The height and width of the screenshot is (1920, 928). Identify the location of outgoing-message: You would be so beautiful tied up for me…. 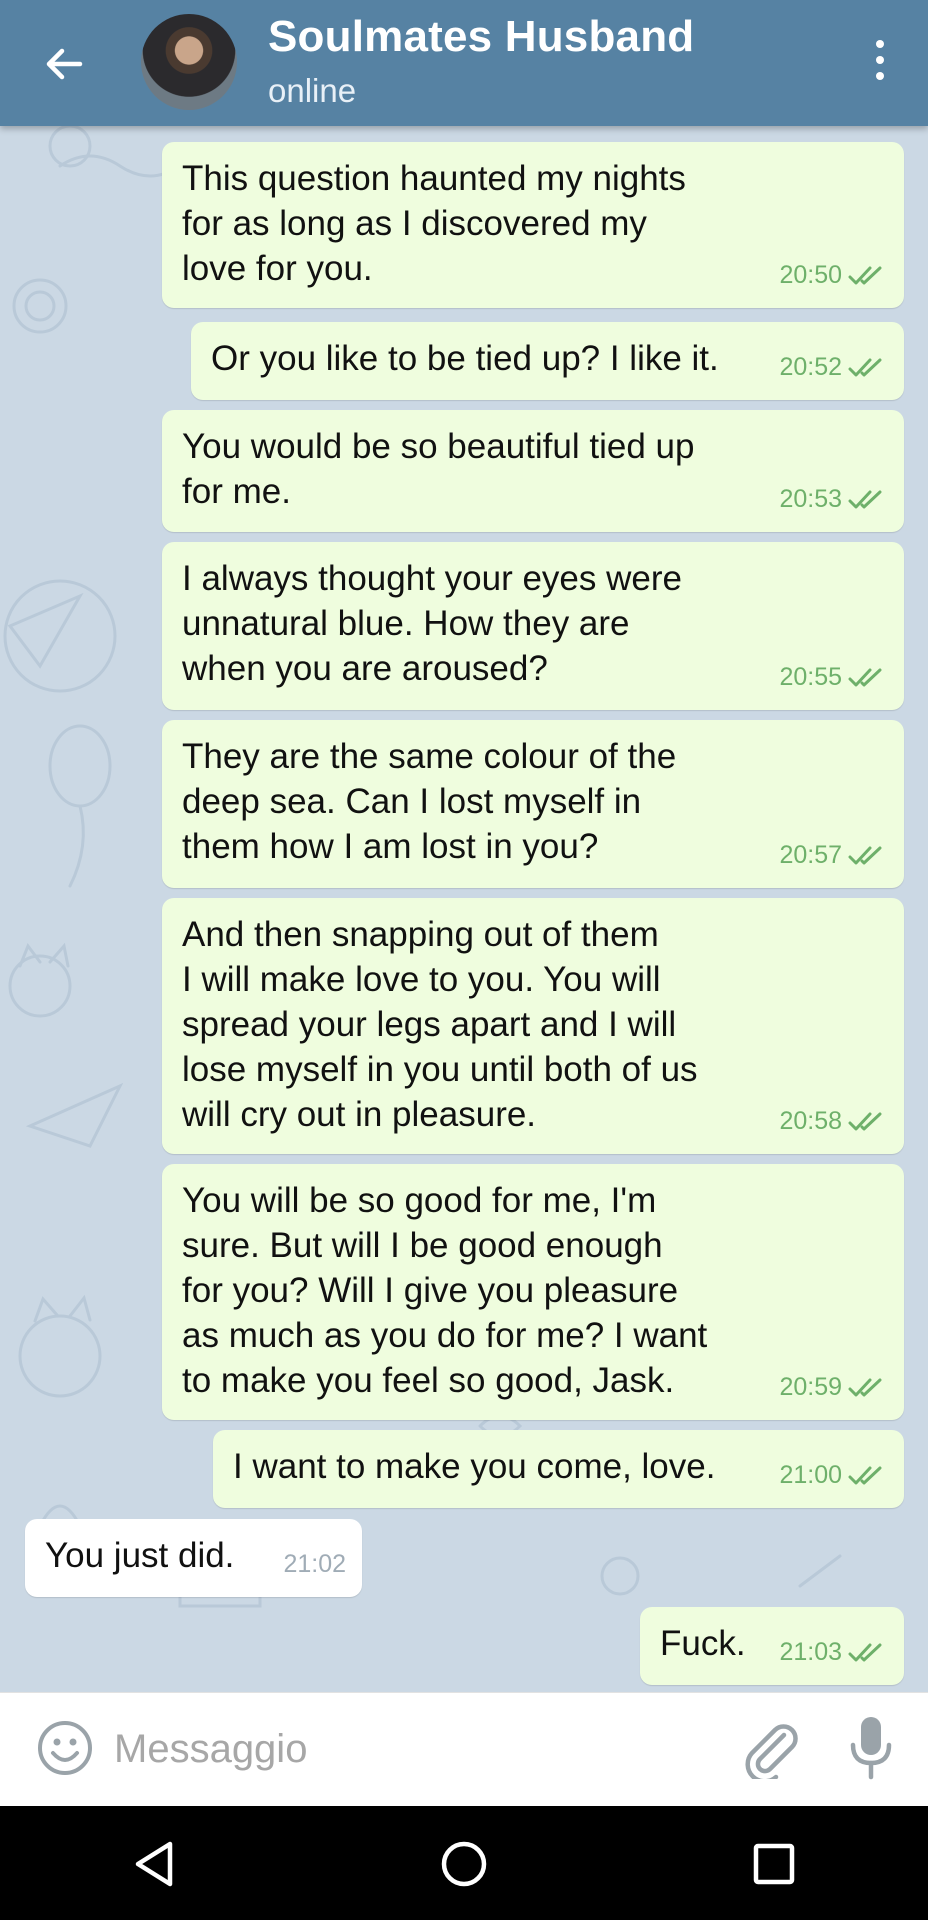
(533, 471).